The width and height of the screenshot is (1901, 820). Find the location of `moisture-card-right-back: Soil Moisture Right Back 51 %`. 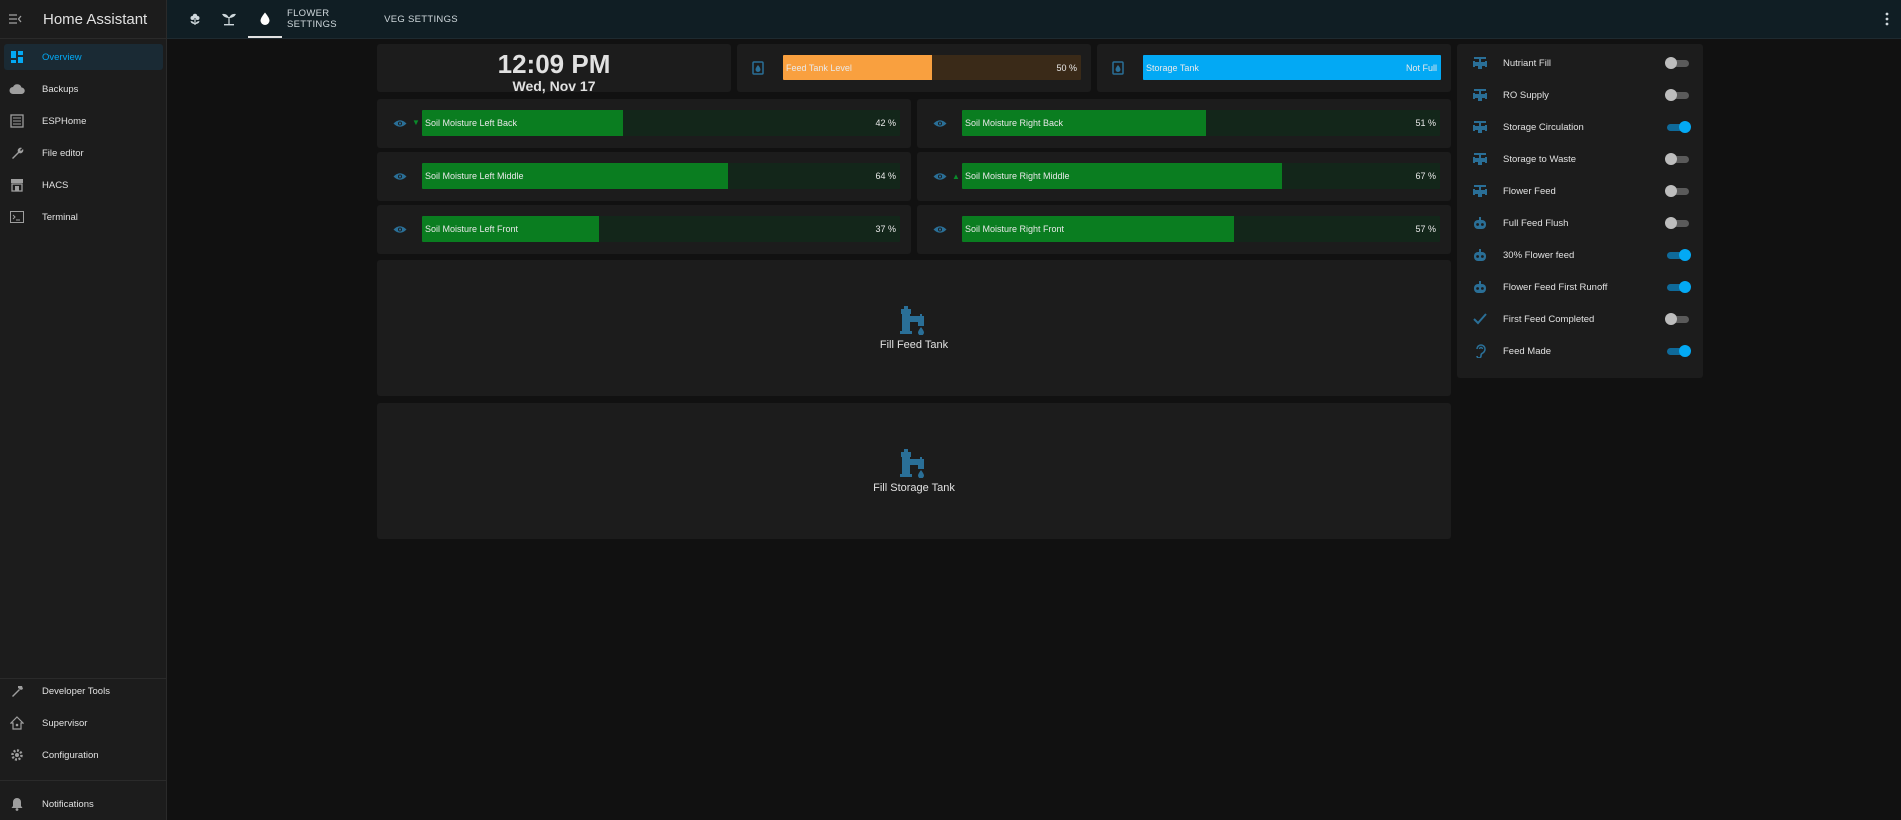

moisture-card-right-back: Soil Moisture Right Back 51 % is located at coordinates (1184, 123).